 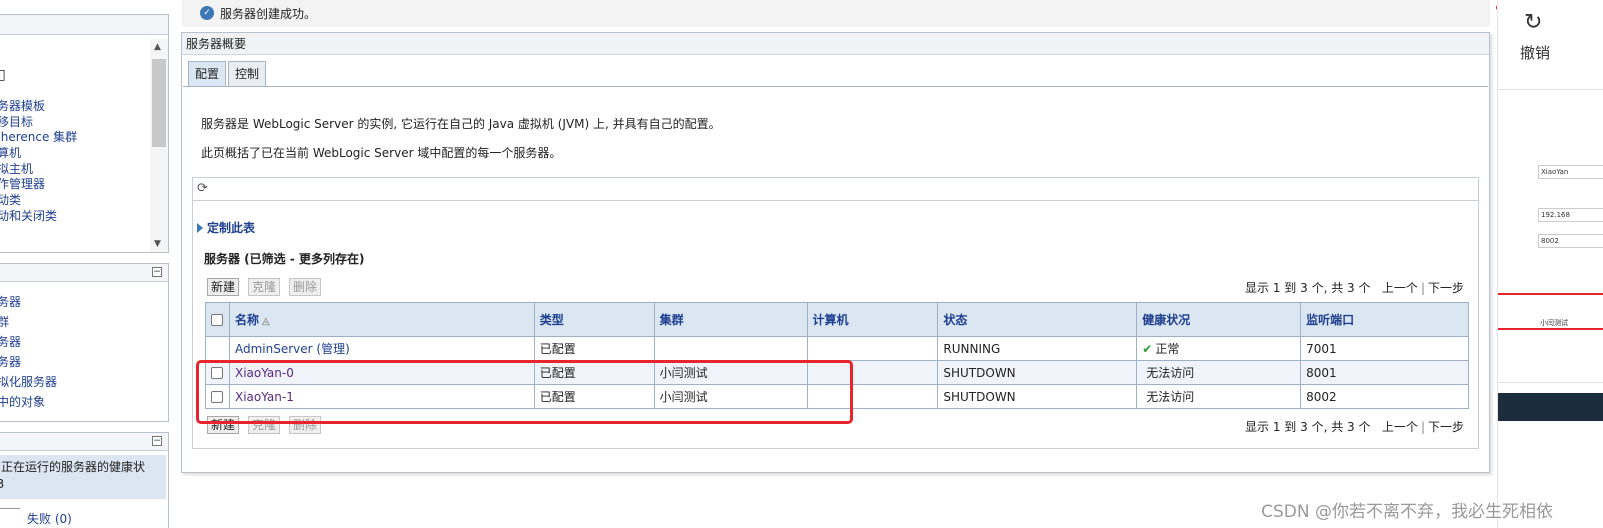 What do you see at coordinates (1550, 294) in the screenshot?
I see `red-rule` at bounding box center [1550, 294].